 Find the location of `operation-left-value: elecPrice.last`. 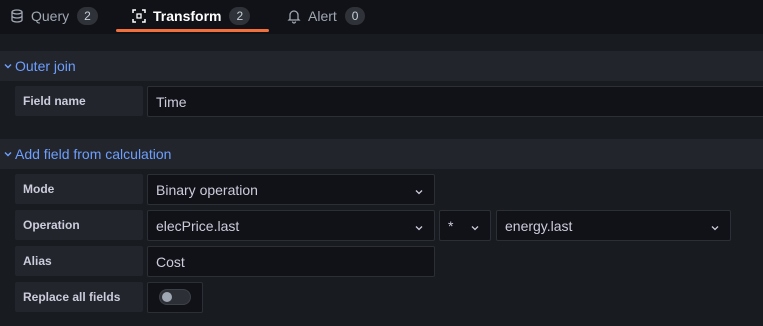

operation-left-value: elecPrice.last is located at coordinates (198, 225).